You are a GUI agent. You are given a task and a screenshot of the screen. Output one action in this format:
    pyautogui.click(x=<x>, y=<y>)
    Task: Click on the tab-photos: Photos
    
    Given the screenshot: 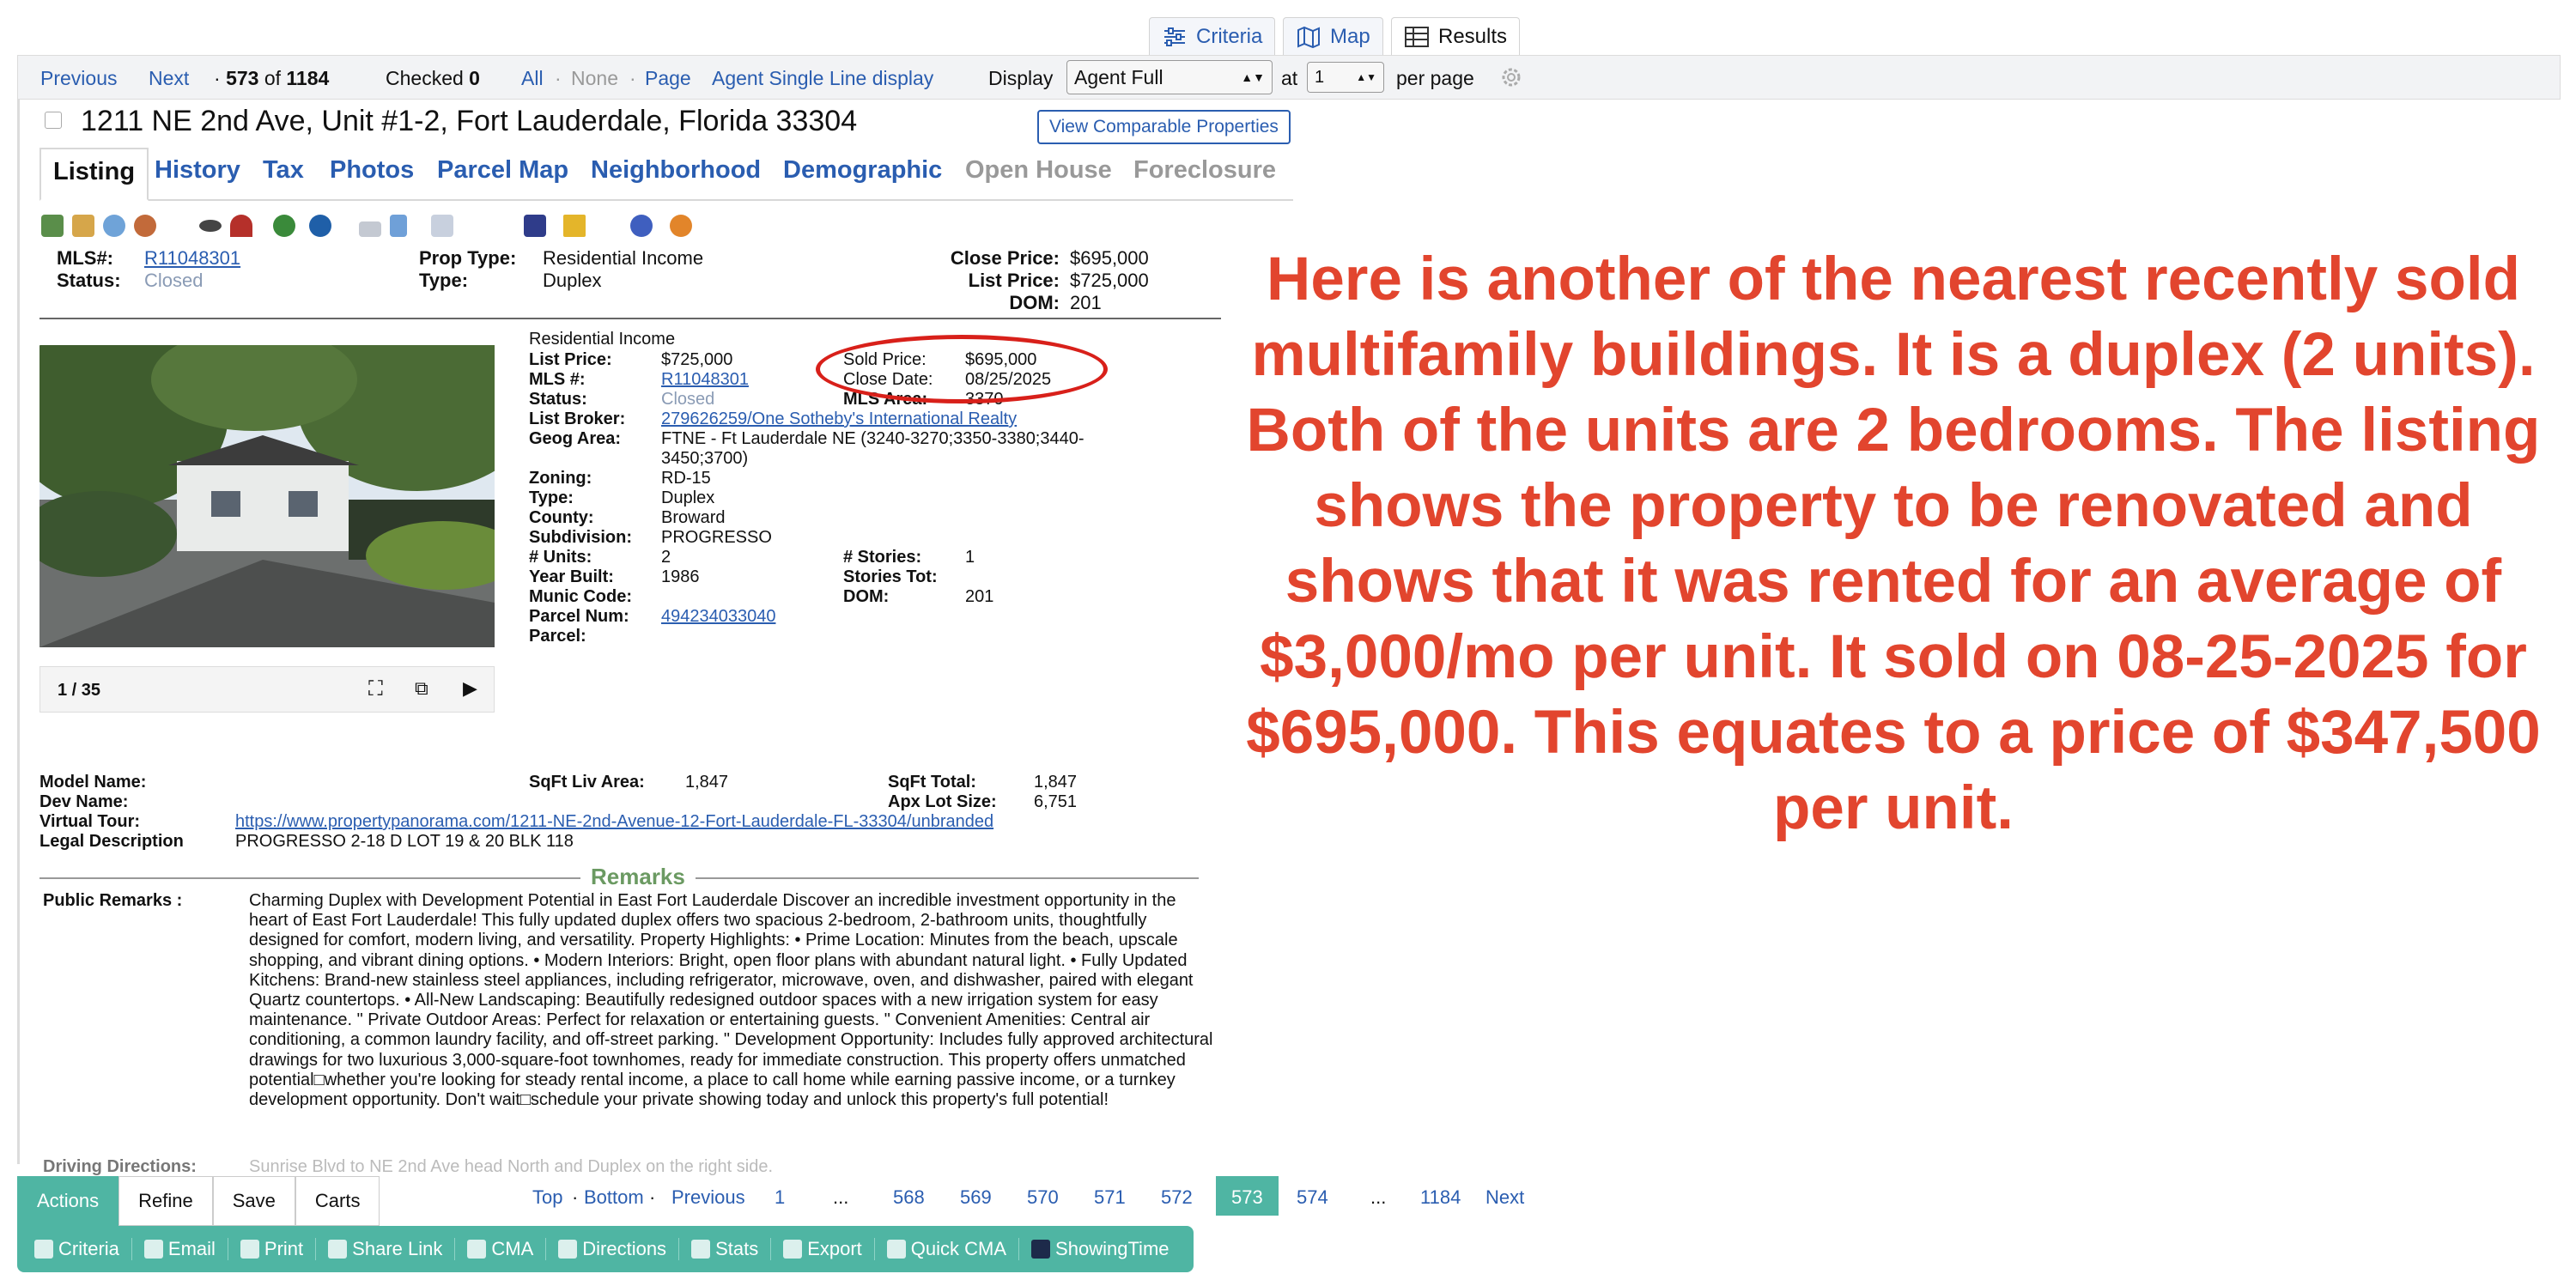 What is the action you would take?
    pyautogui.click(x=372, y=170)
    